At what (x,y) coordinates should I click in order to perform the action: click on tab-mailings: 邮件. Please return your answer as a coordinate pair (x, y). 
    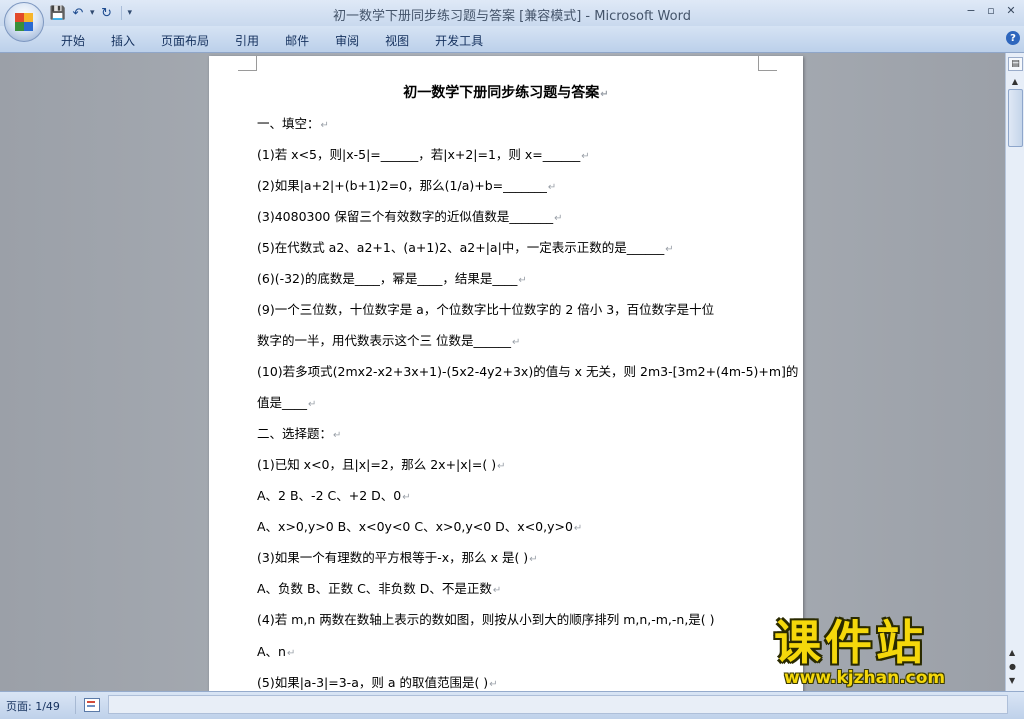
    Looking at the image, I should click on (297, 40).